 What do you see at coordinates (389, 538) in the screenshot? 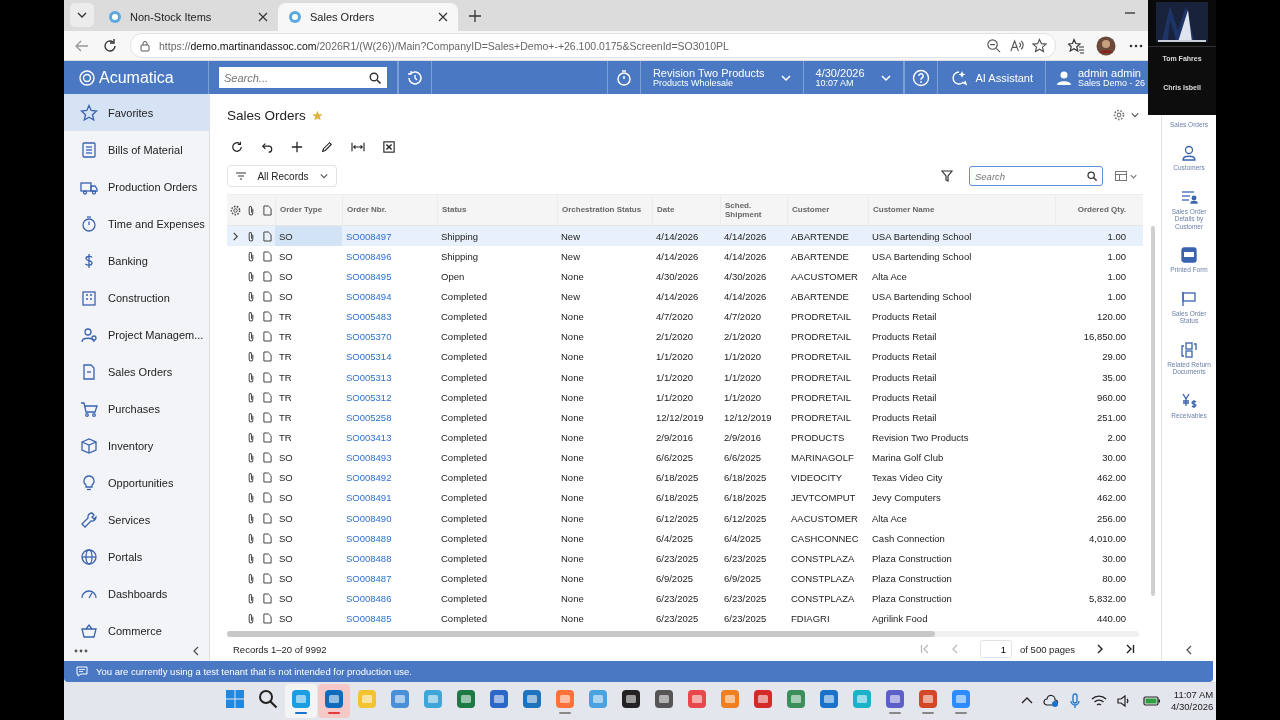
I see `order-link: SO008489` at bounding box center [389, 538].